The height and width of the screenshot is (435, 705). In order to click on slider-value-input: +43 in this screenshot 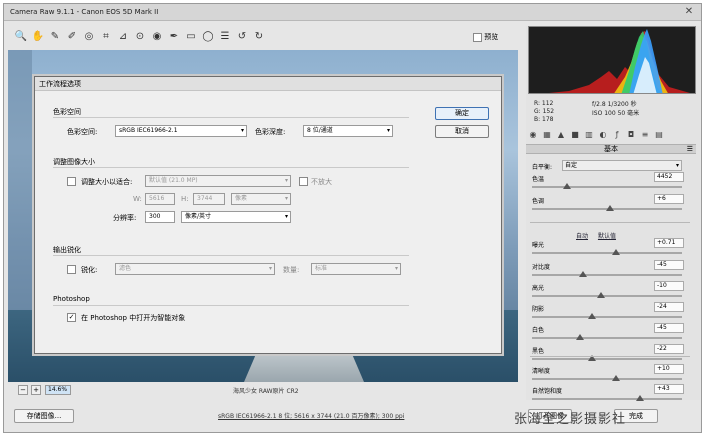, I will do `click(669, 389)`.